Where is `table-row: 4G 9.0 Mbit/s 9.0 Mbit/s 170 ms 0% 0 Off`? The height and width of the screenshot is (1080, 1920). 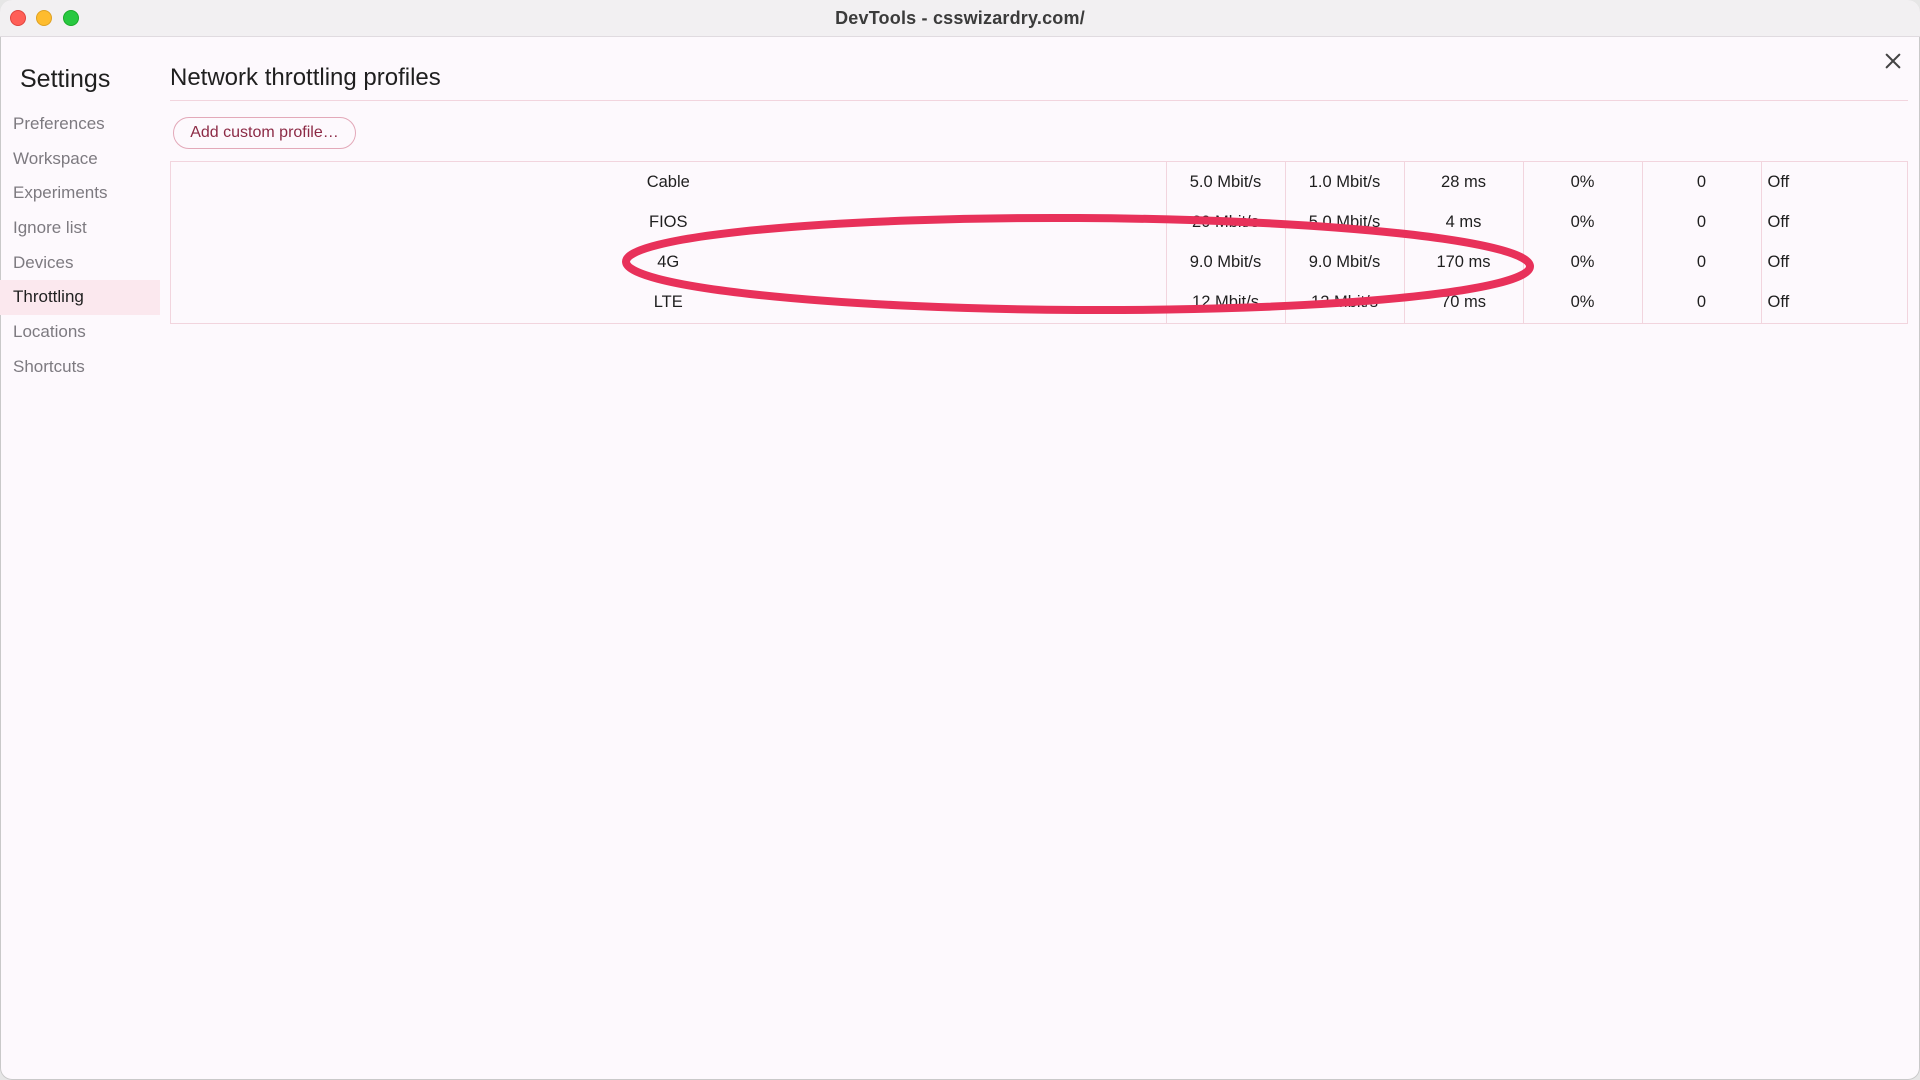 table-row: 4G 9.0 Mbit/s 9.0 Mbit/s 170 ms 0% 0 Off is located at coordinates (1039, 262).